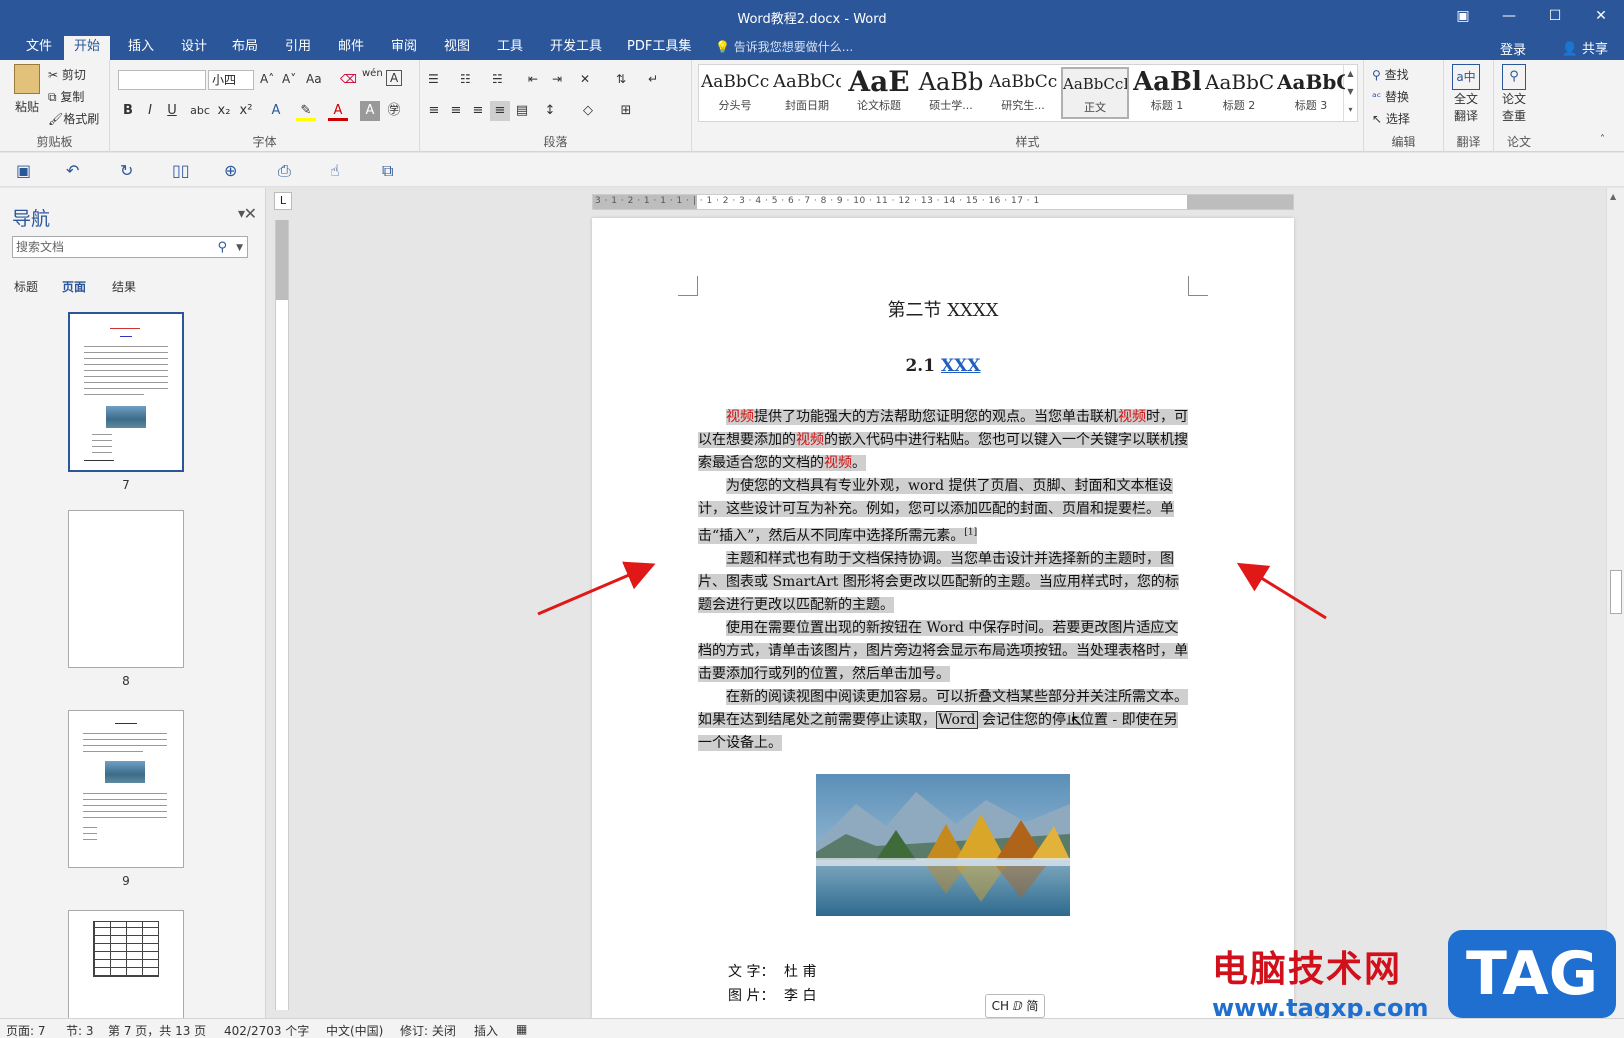 This screenshot has width=1624, height=1038. What do you see at coordinates (222, 248) in the screenshot?
I see `search-icon: ⚲` at bounding box center [222, 248].